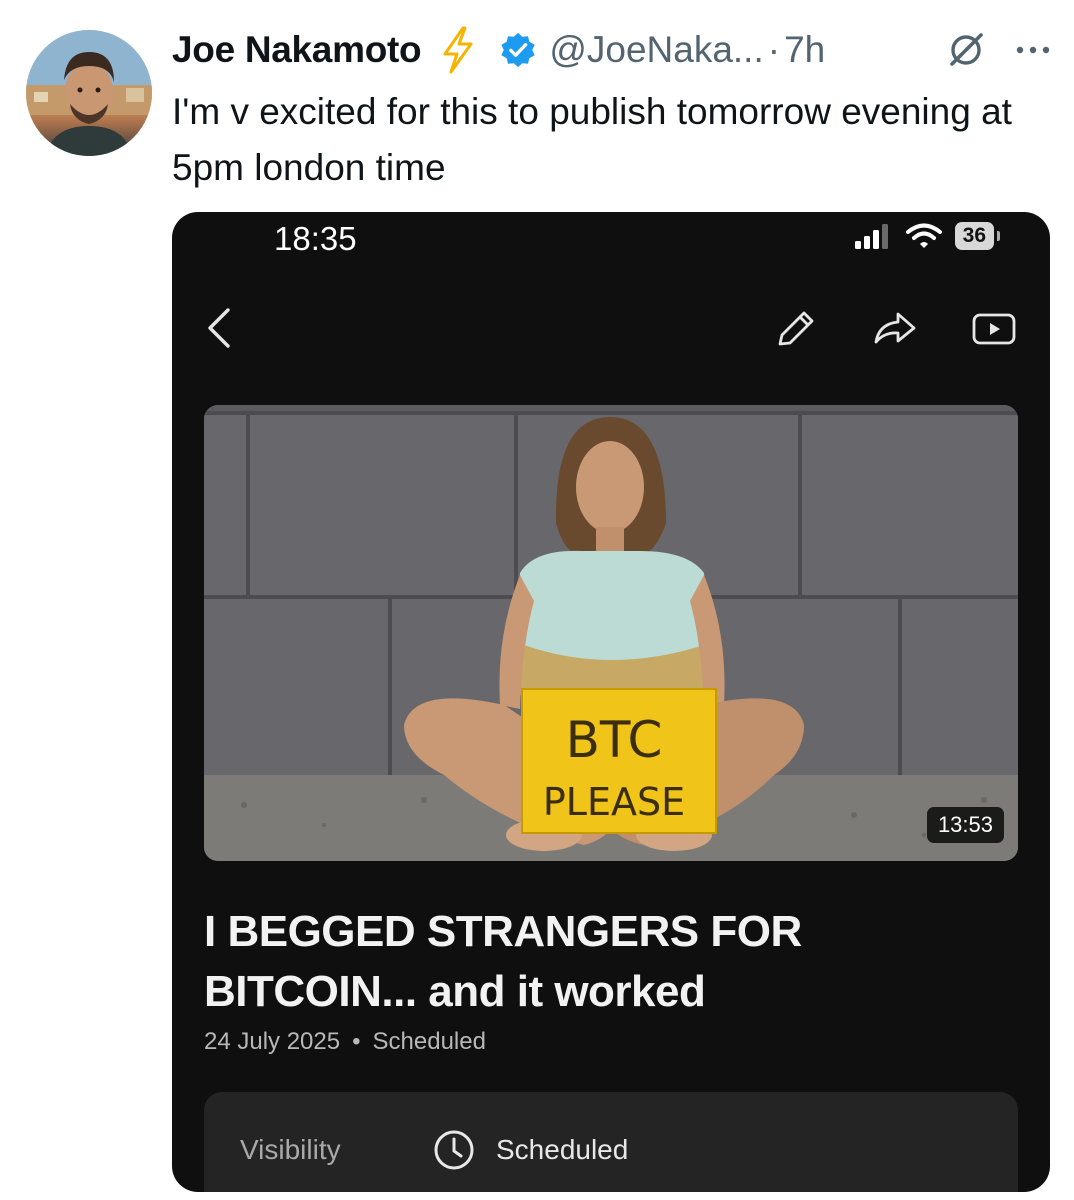  I want to click on tweet-header: Joe Nakamoto @JoeNaka... · 7h, so click(612, 50).